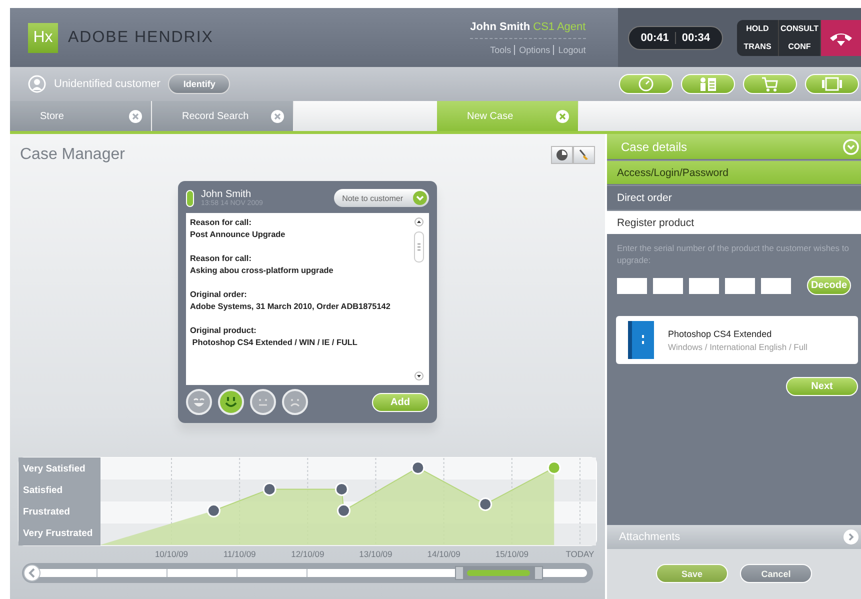 The height and width of the screenshot is (599, 861). I want to click on screen-icon, so click(832, 84).